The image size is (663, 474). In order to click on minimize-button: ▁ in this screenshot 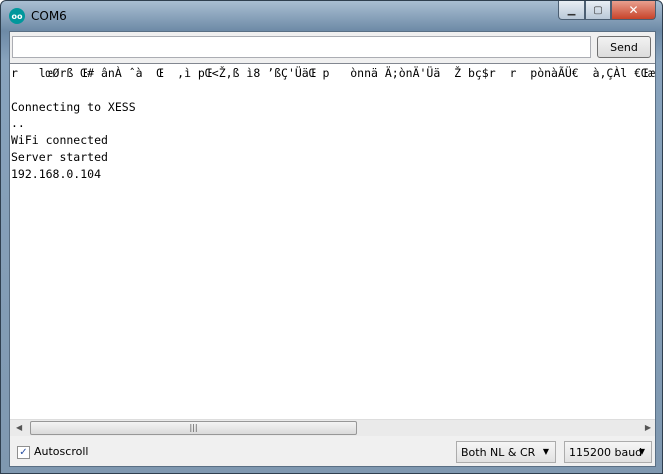, I will do `click(571, 10)`.